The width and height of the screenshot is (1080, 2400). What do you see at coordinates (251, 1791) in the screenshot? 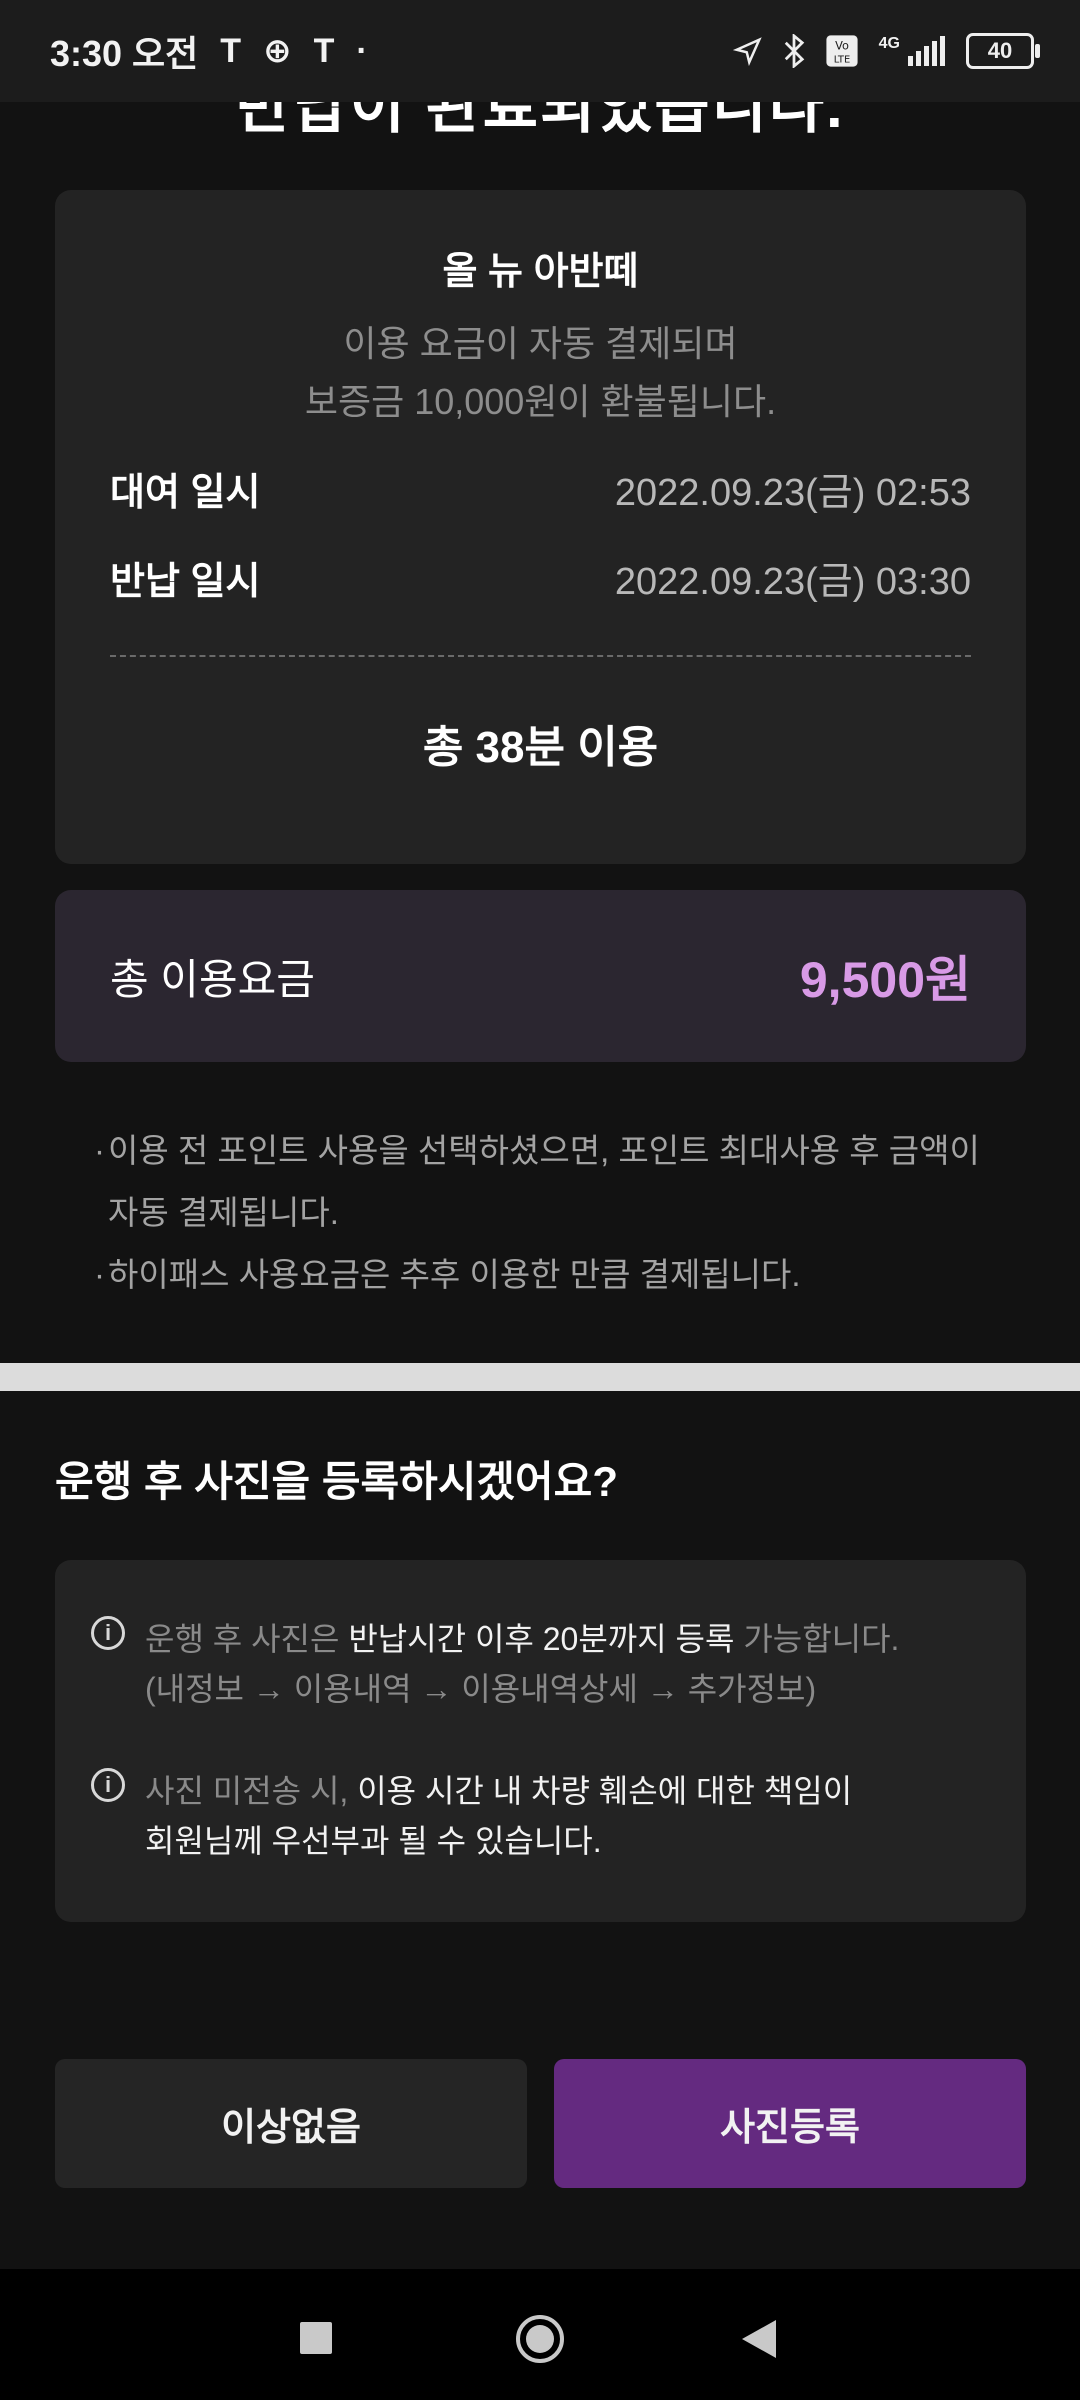
I see `info-text: 사진 미전송 시,` at bounding box center [251, 1791].